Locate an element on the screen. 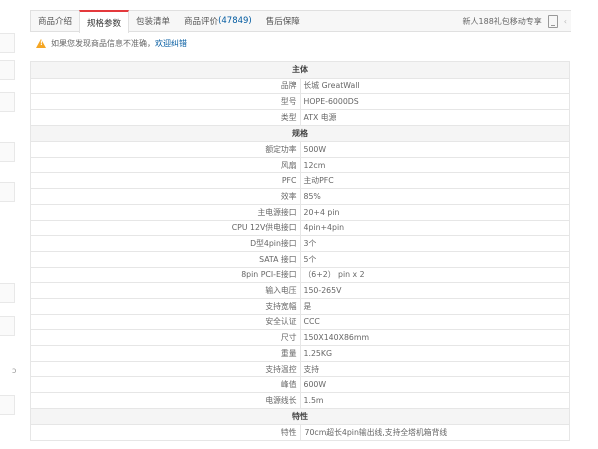 The image size is (598, 449). spec-value: 主动PFC is located at coordinates (434, 181).